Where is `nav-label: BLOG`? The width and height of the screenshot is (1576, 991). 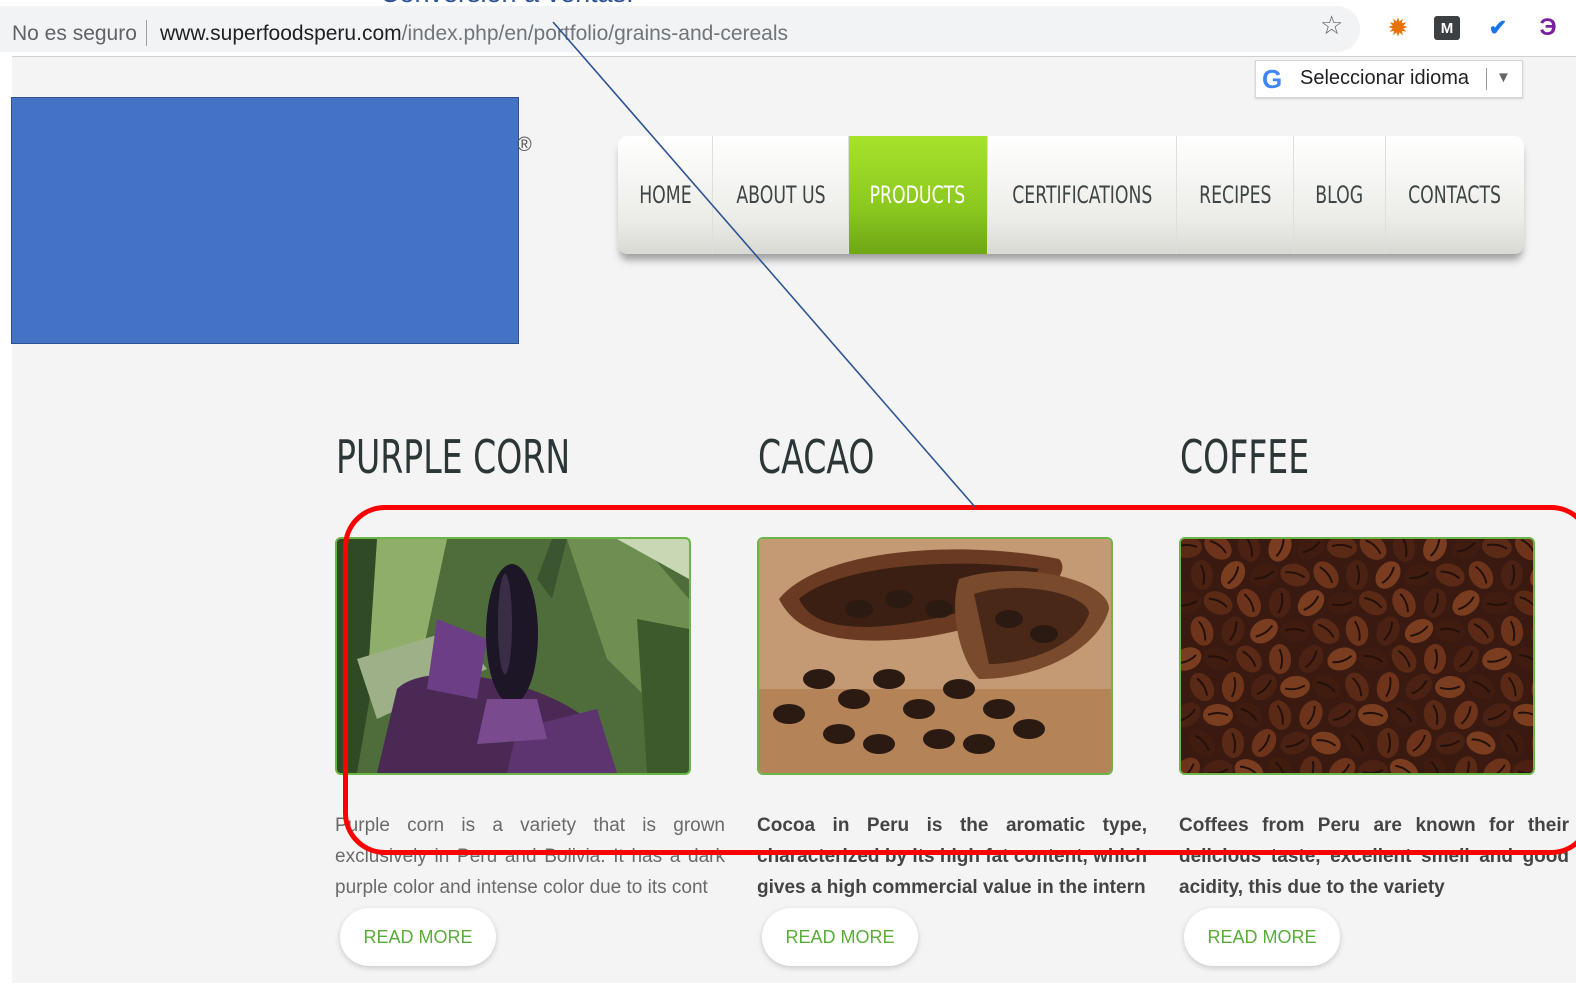 nav-label: BLOG is located at coordinates (1339, 195).